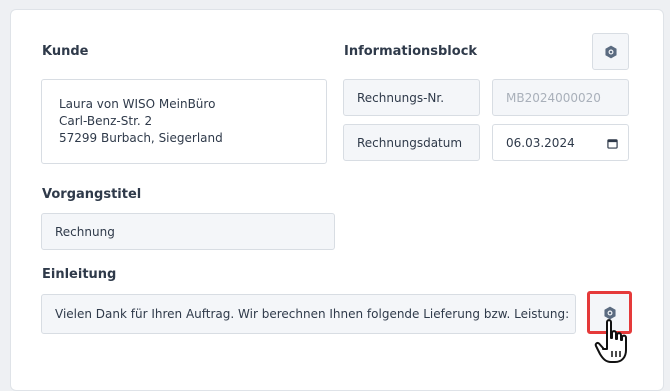 Image resolution: width=670 pixels, height=391 pixels. Describe the element at coordinates (401, 97) in the screenshot. I see `invoice-number-label: Rechnungs-Nr.` at that location.